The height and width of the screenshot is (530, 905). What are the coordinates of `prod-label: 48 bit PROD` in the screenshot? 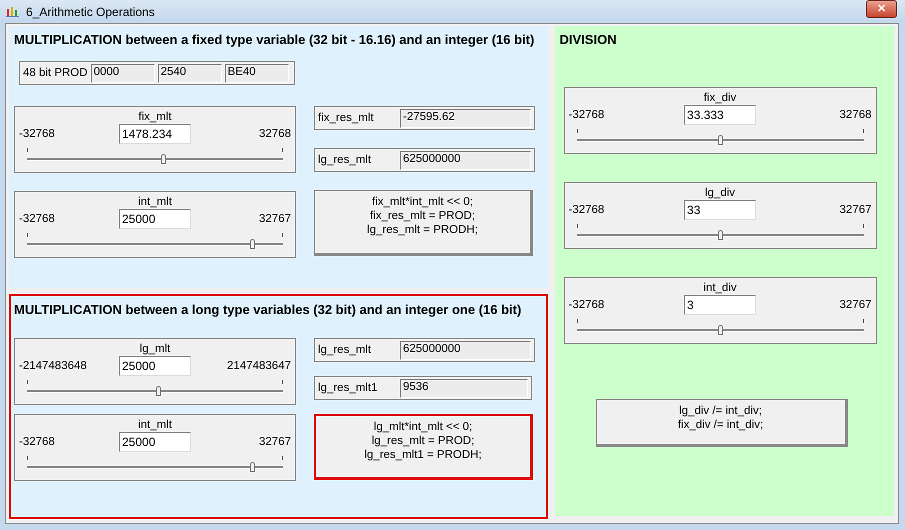 It's located at (55, 73).